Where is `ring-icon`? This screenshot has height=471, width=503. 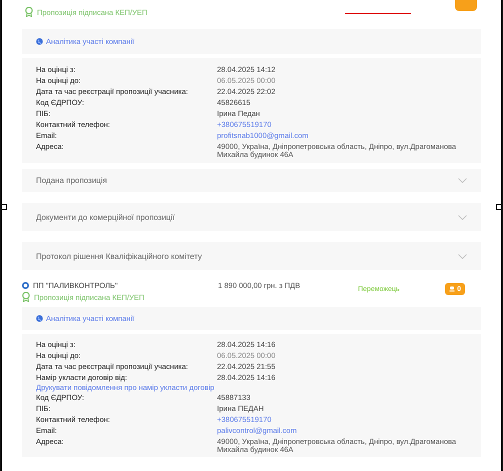
ring-icon is located at coordinates (25, 285).